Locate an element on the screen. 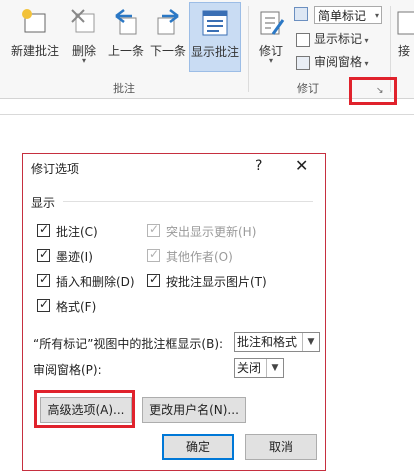 Image resolution: width=414 pixels, height=476 pixels. balloons-label: “所有标记”视图中的批注框显示(B): is located at coordinates (128, 344).